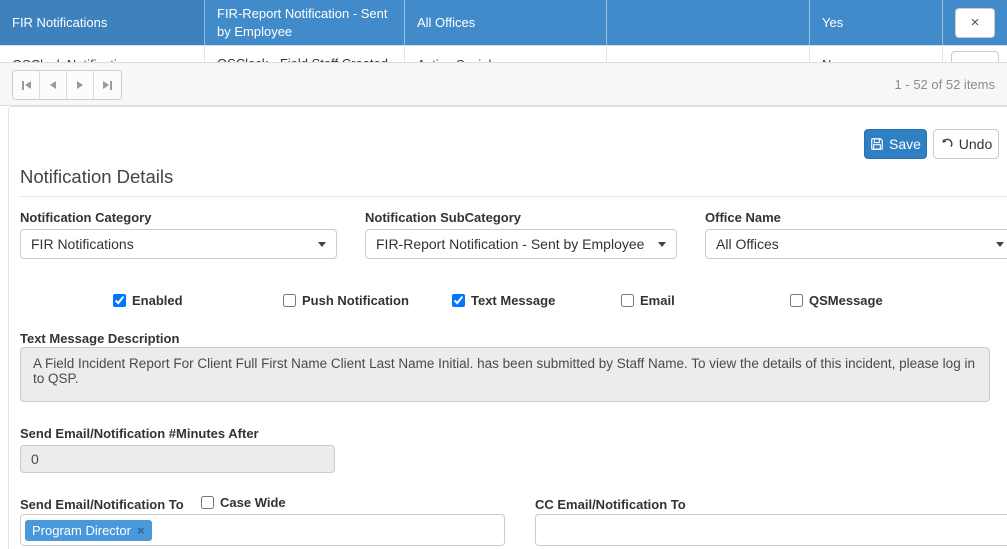  I want to click on first-page-icon, so click(22, 85).